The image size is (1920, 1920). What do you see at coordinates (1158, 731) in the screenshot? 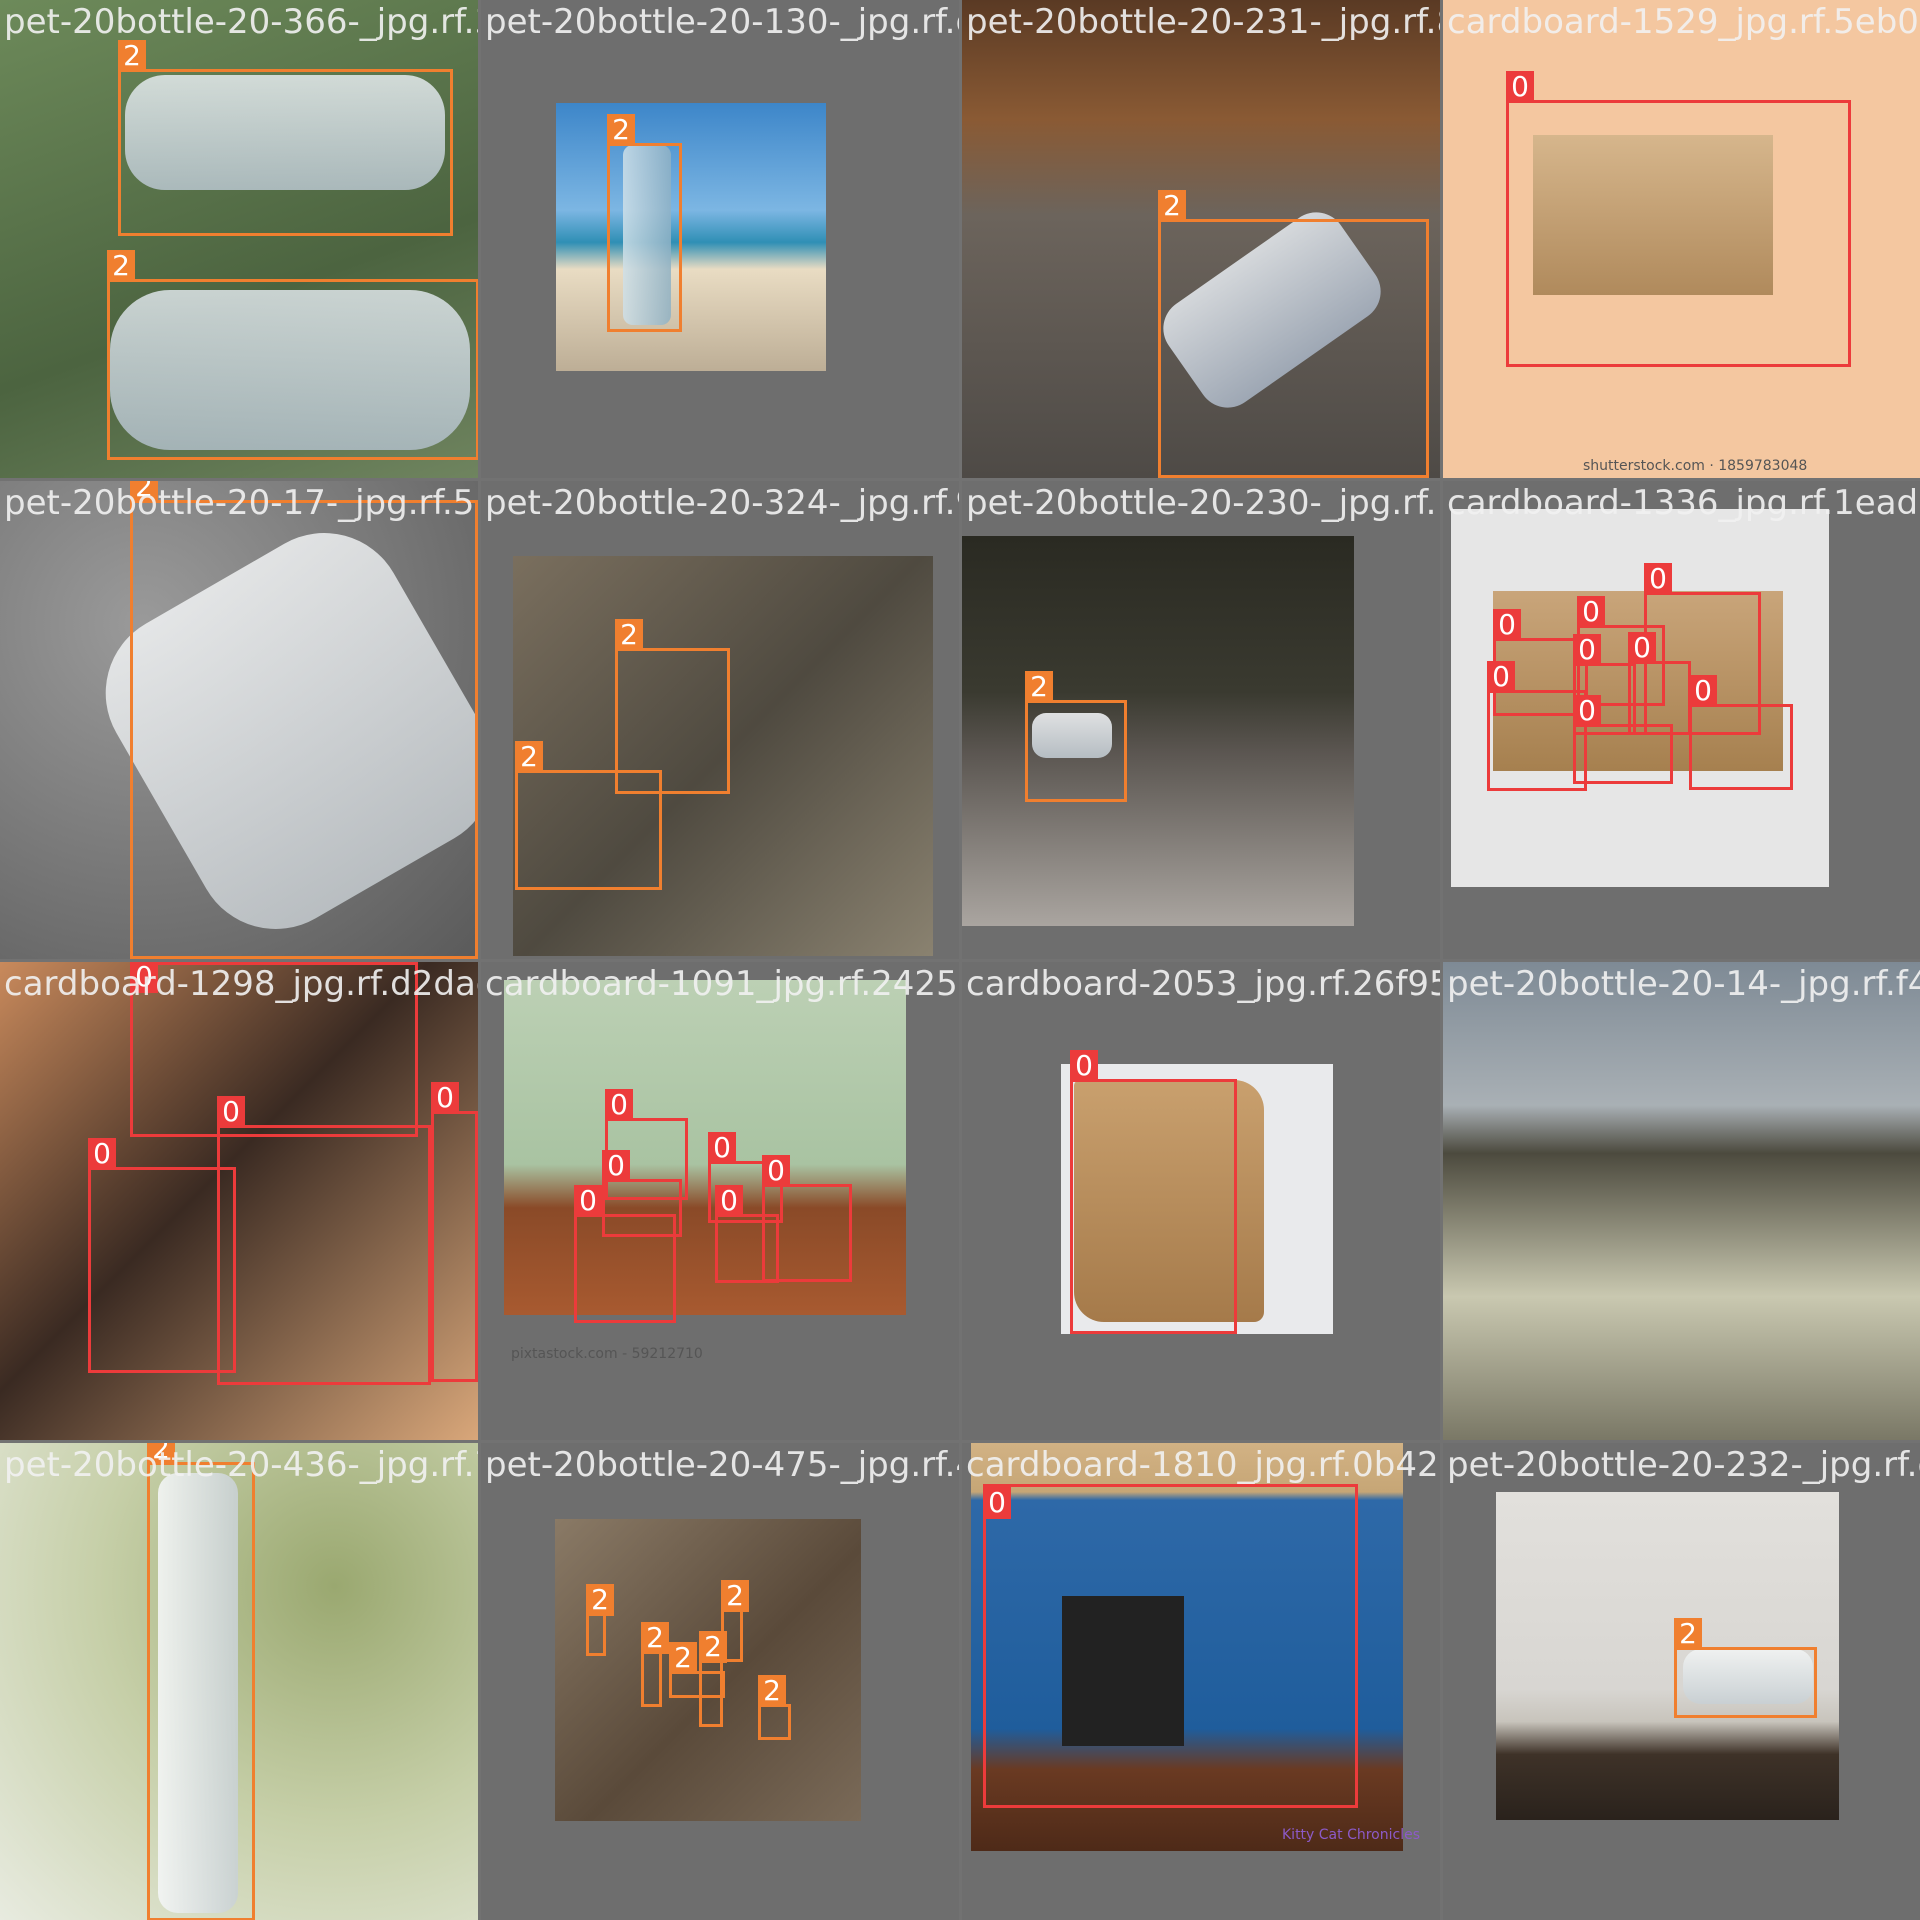
I see `road-photo` at bounding box center [1158, 731].